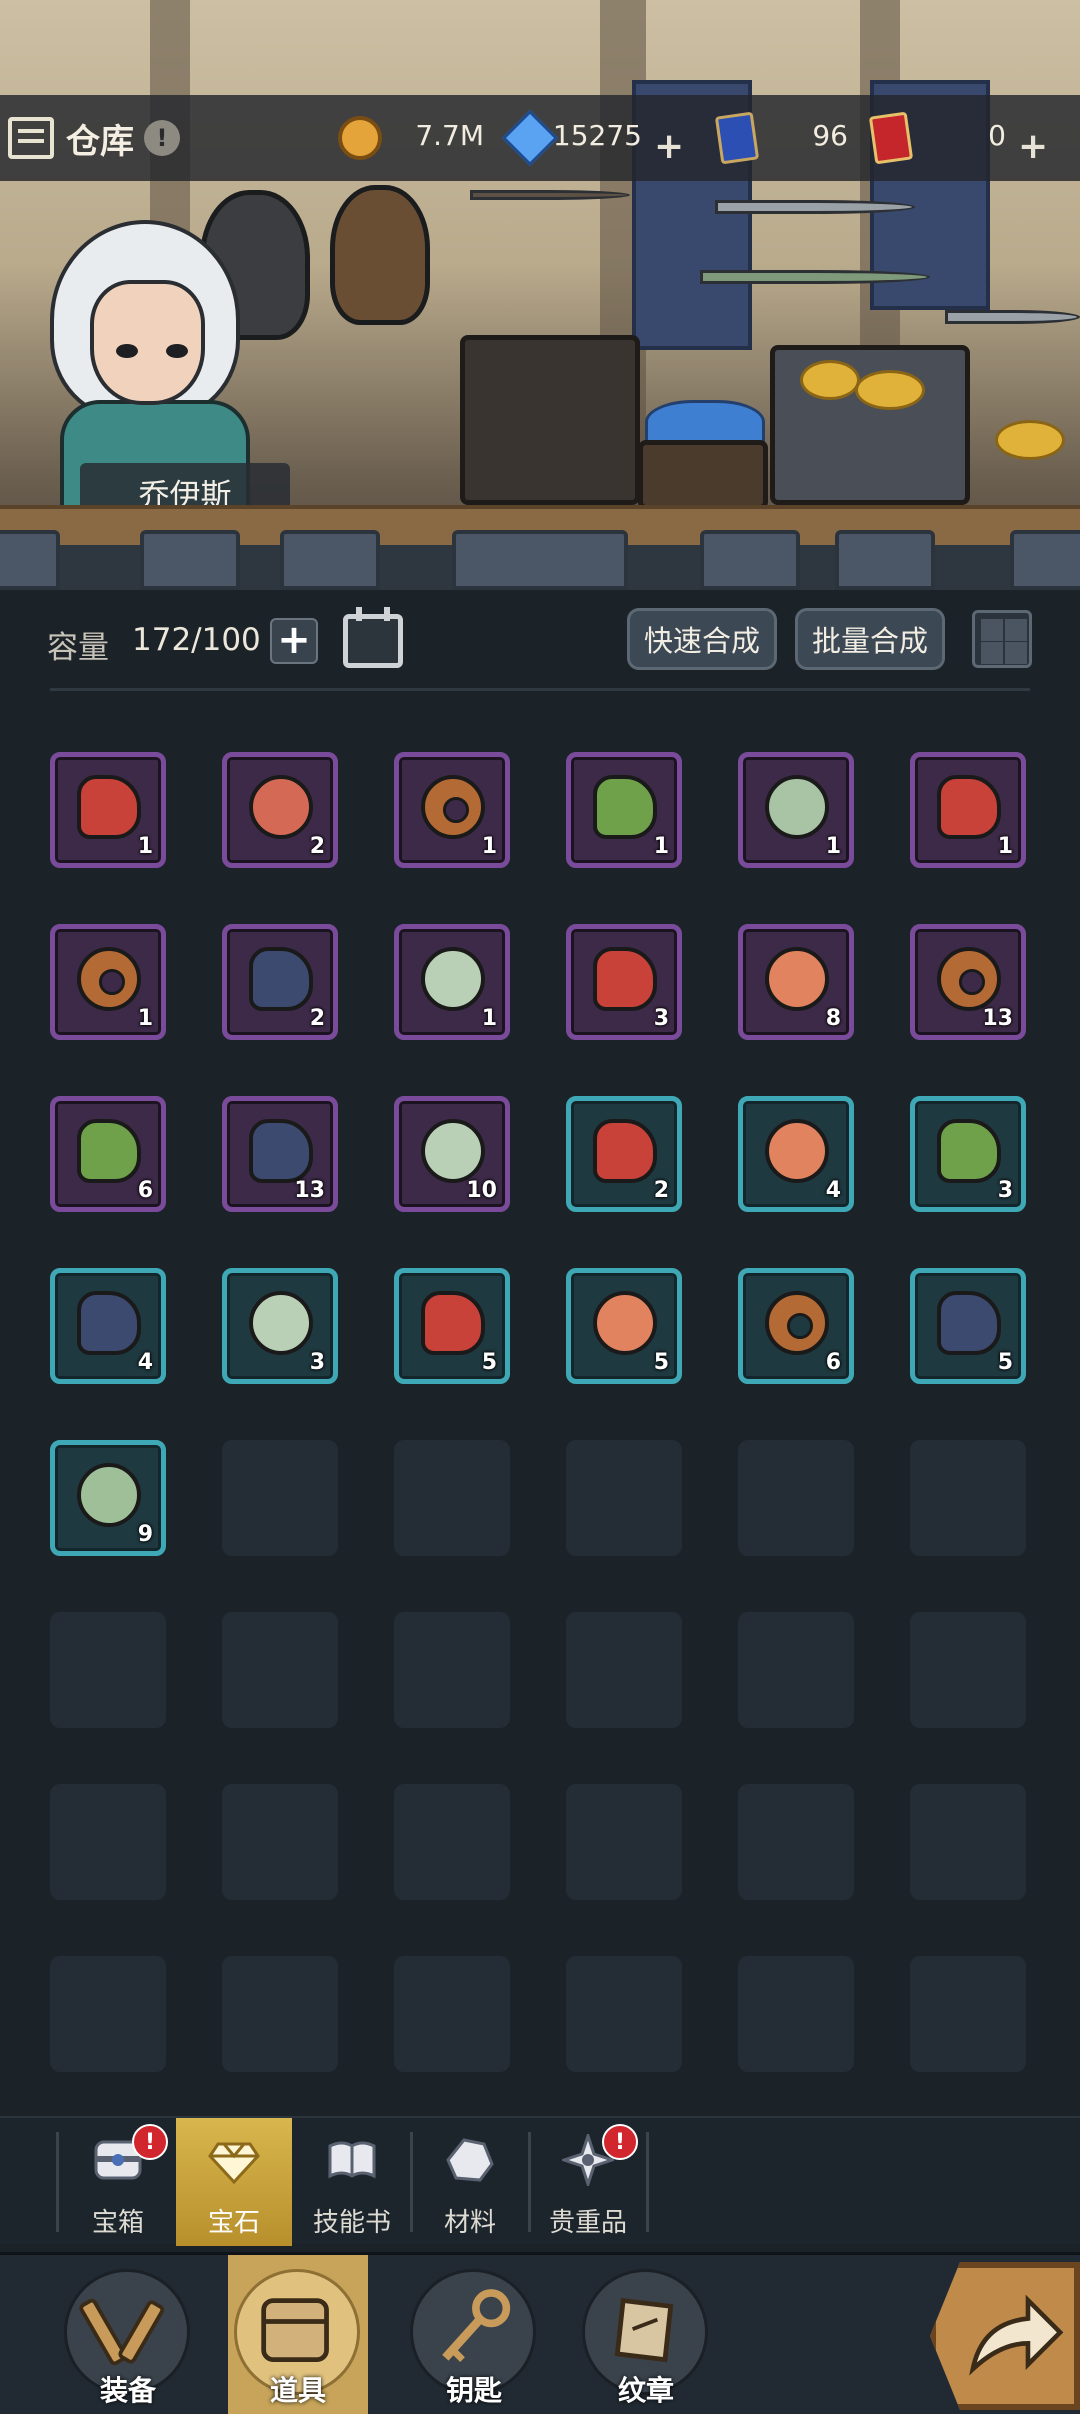 Image resolution: width=1080 pixels, height=2414 pixels. What do you see at coordinates (360, 138) in the screenshot?
I see `gold-coin-icon` at bounding box center [360, 138].